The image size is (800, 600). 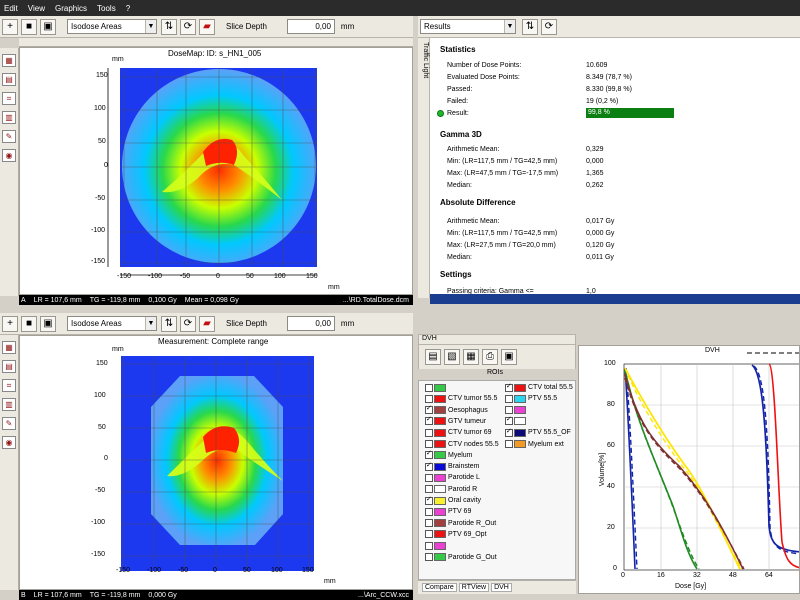 I want to click on menu-view: View, so click(x=36, y=8).